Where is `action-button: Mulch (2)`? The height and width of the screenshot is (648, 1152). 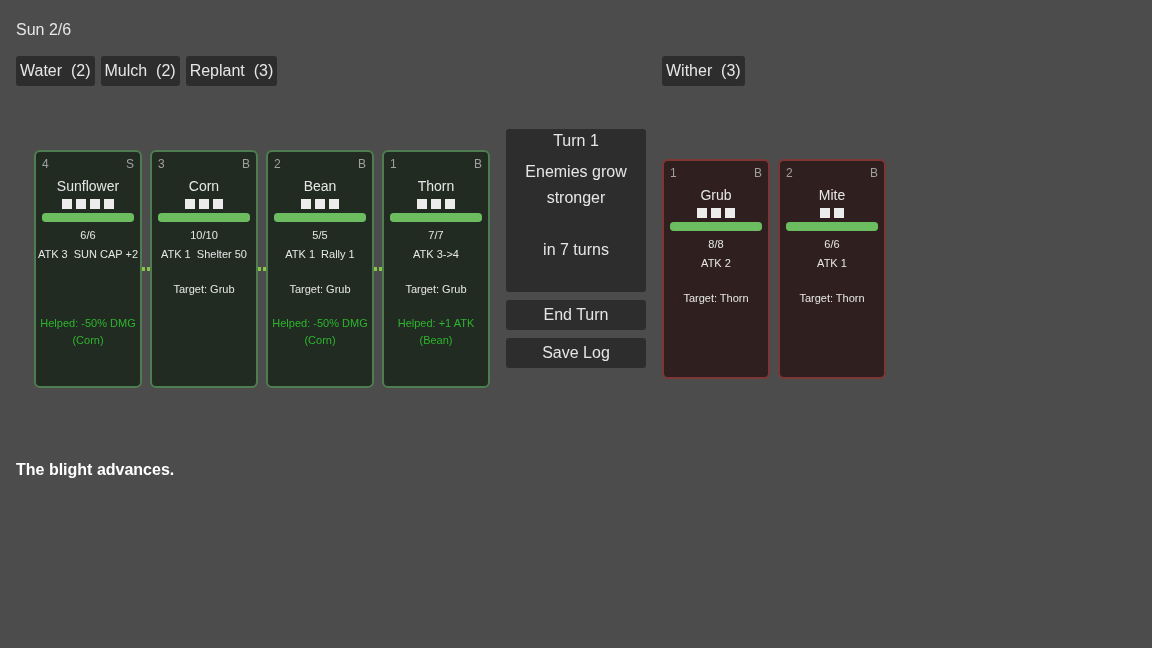
action-button: Mulch (2) is located at coordinates (140, 71).